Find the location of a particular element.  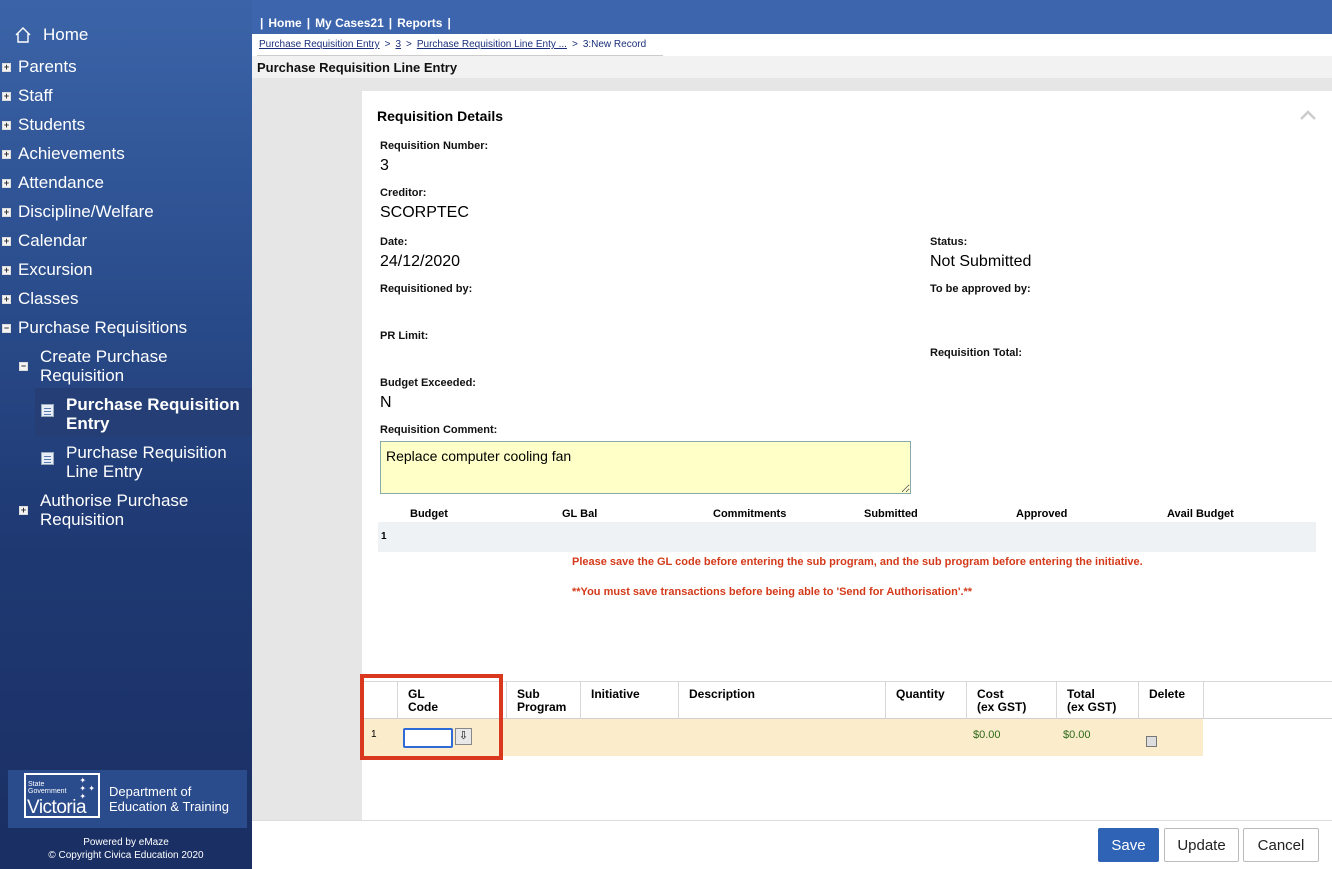

sidebar-item-label: Attendance is located at coordinates (61, 182).